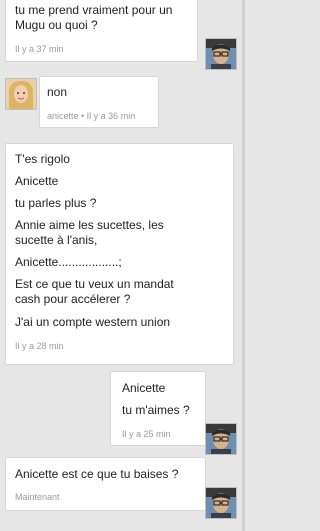 The height and width of the screenshot is (531, 320). I want to click on message-bubble: Anicette tu m'aimes ? Il y a 25 min, so click(158, 408).